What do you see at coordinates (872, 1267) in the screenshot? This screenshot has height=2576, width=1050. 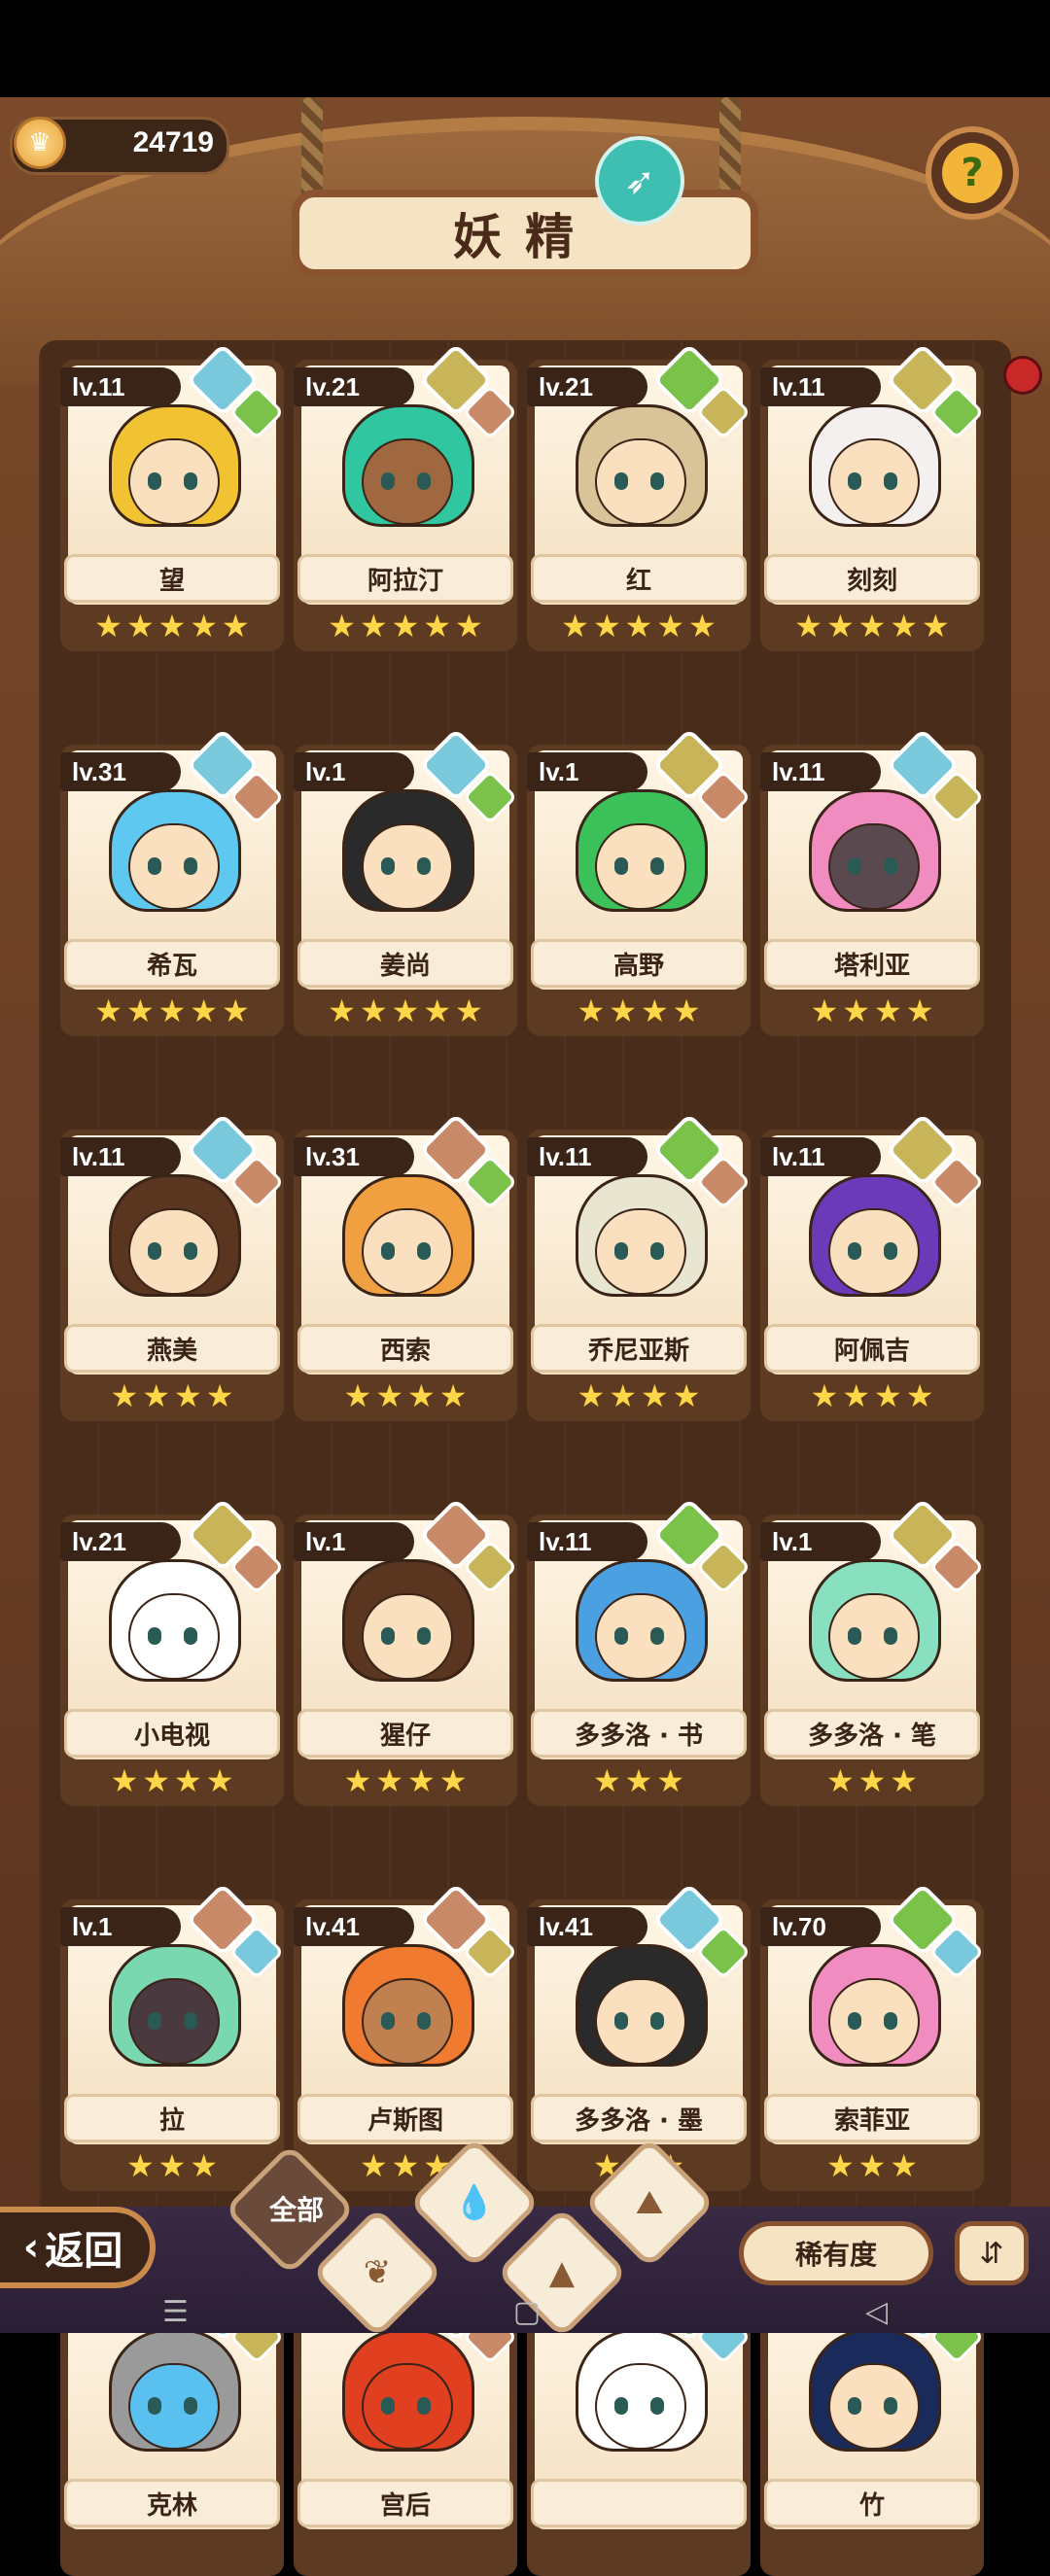 I see `fairy-card: lv.11 阿佩吉 ★ ★ ★ ★` at bounding box center [872, 1267].